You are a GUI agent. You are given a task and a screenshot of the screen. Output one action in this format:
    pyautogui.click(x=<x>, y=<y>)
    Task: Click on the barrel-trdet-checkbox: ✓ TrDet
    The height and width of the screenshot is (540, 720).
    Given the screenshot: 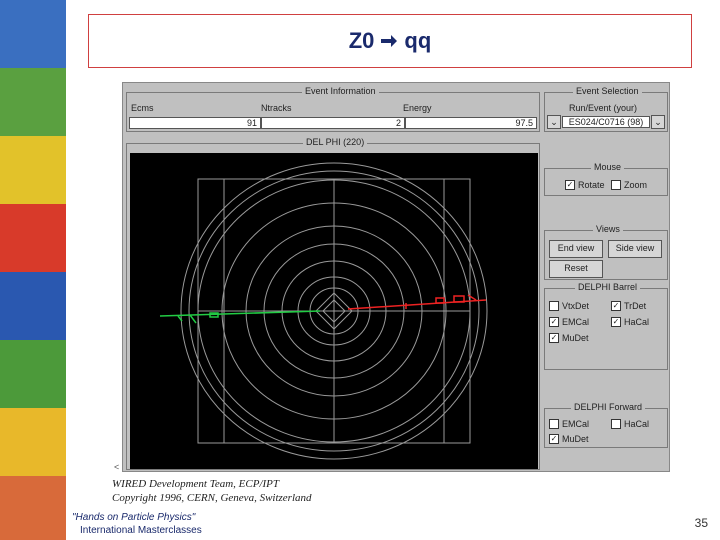 What is the action you would take?
    pyautogui.click(x=628, y=306)
    